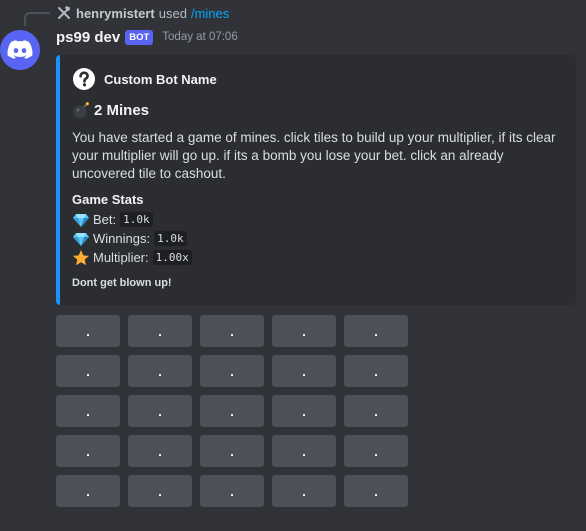  I want to click on stat-bet: Bet: 1.0k, so click(317, 219).